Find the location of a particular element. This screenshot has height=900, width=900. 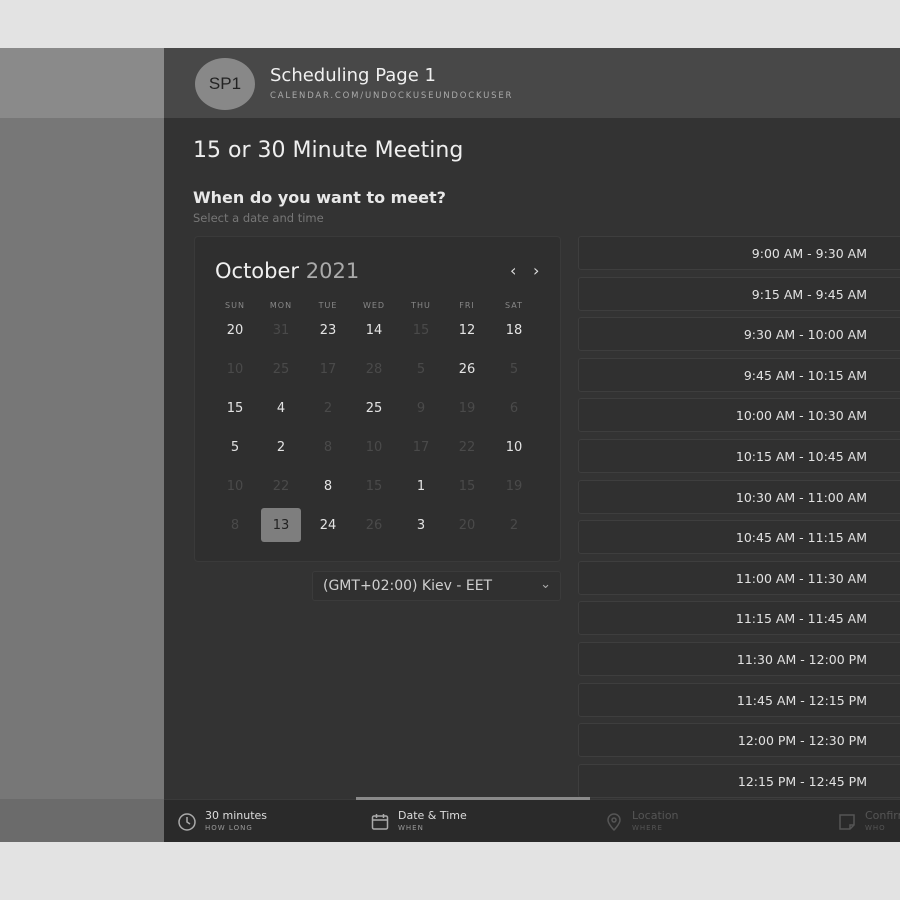

time-slot-label: 11:15 AM - 11:45 AM is located at coordinates (801, 619).